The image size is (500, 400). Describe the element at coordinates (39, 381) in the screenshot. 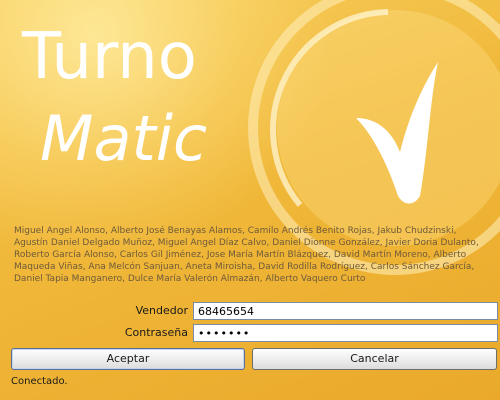

I see `status-text: Conectado.` at that location.